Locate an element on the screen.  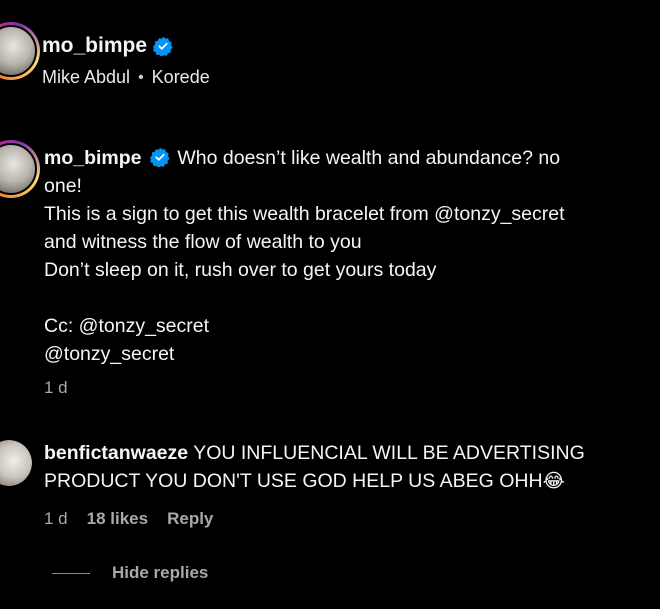
comment-username: benfictanwaeze is located at coordinates (116, 453).